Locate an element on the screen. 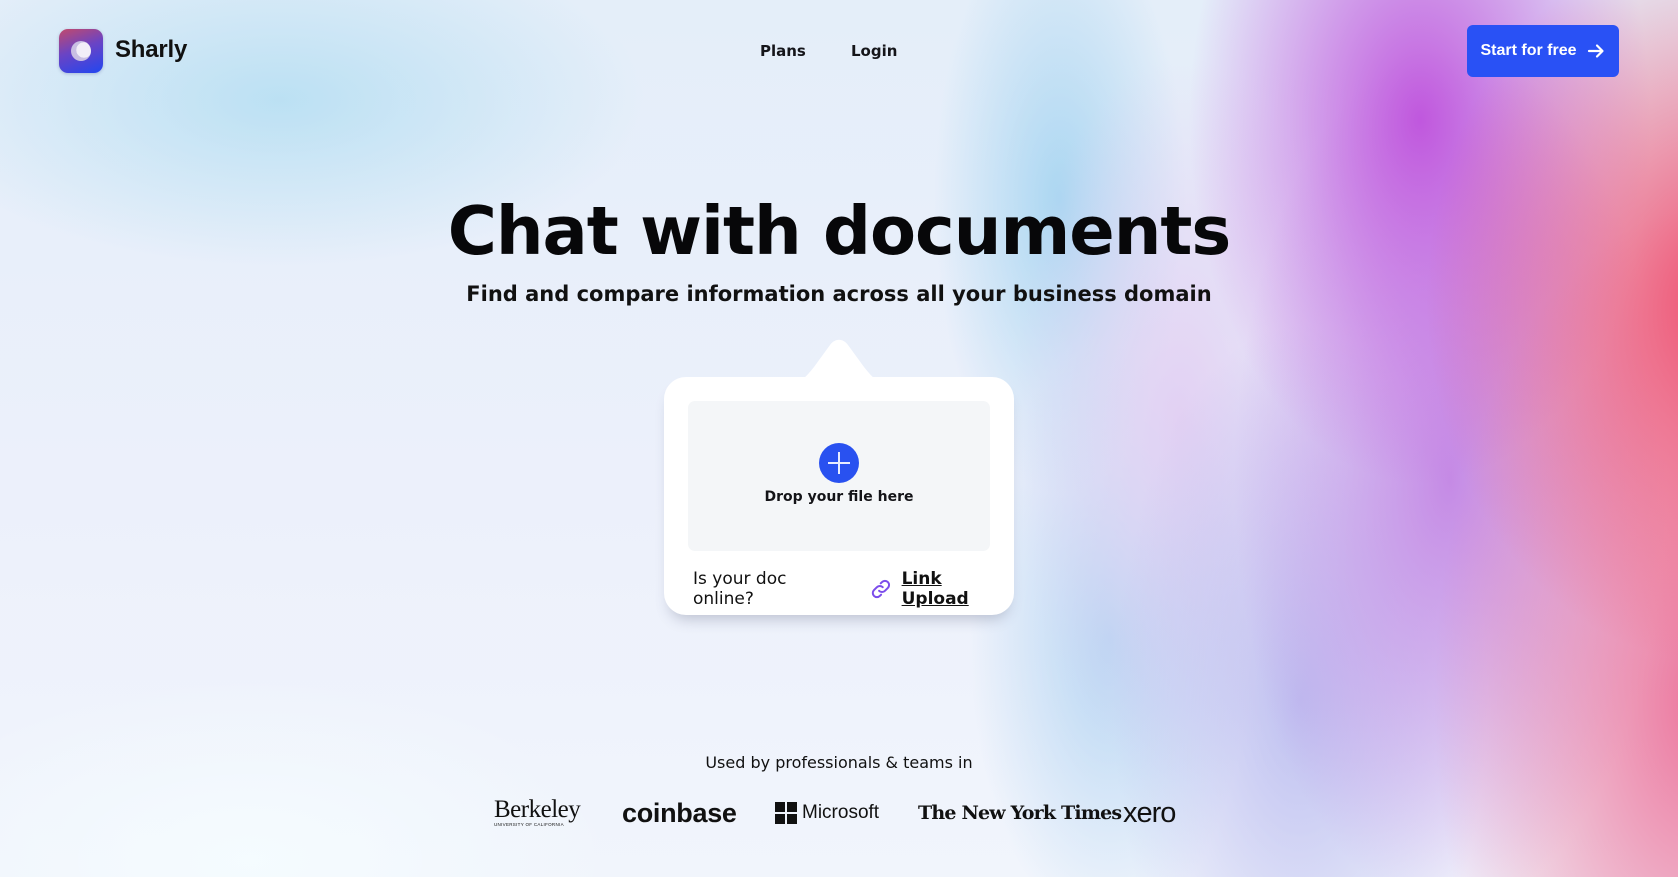 The image size is (1678, 877). link-icon is located at coordinates (881, 589).